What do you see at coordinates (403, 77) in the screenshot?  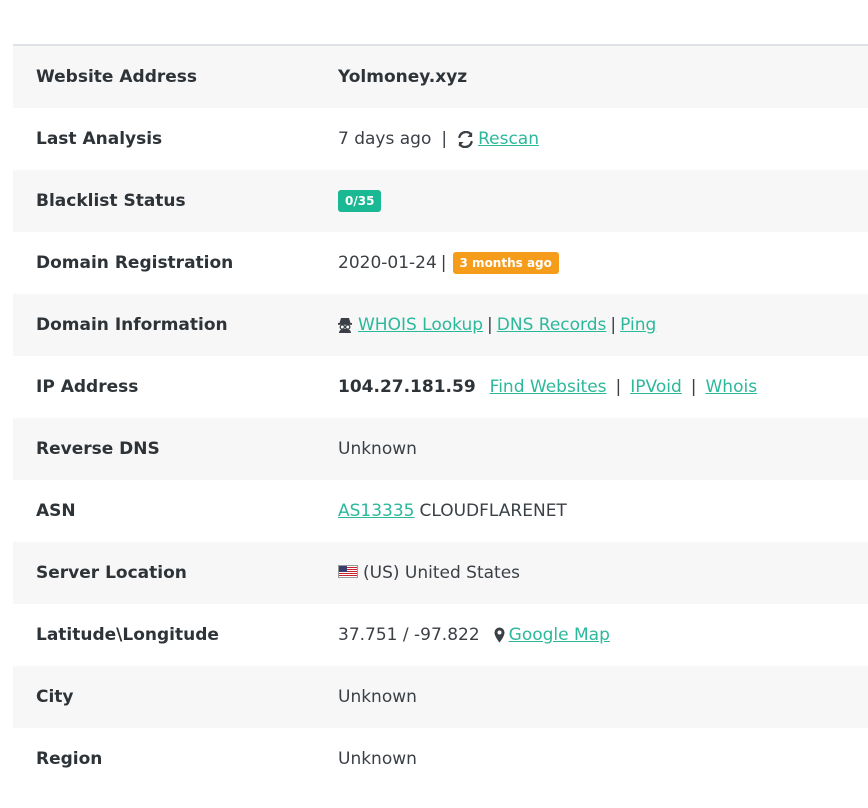 I see `website-address-value: Yolmoney.xyz` at bounding box center [403, 77].